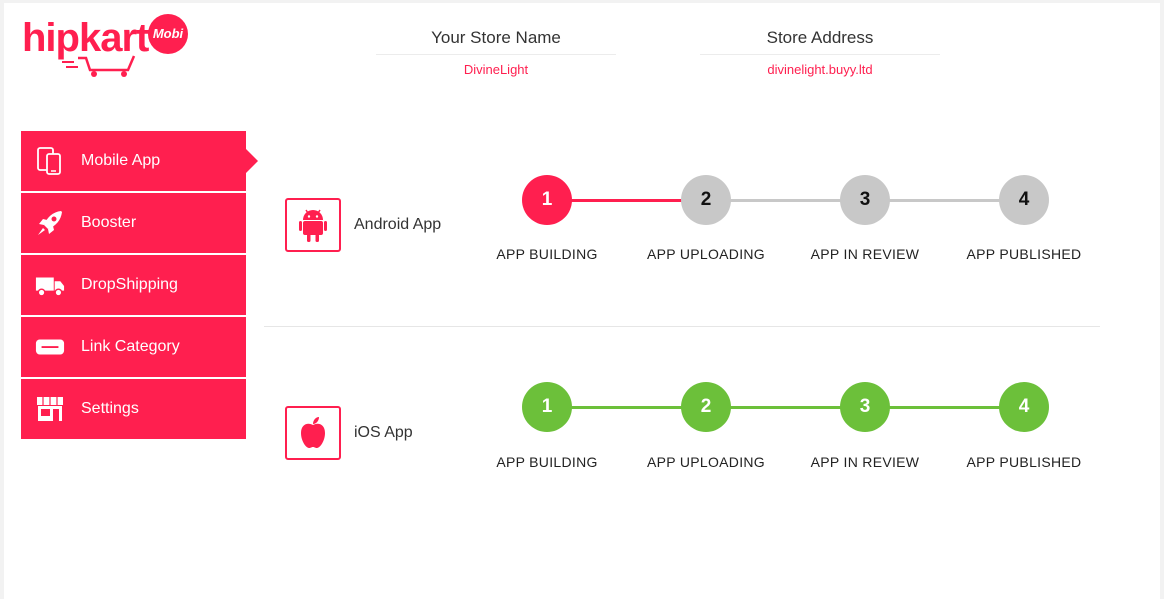 This screenshot has width=1164, height=599. Describe the element at coordinates (130, 346) in the screenshot. I see `sidebar-item-label: Link Category` at that location.